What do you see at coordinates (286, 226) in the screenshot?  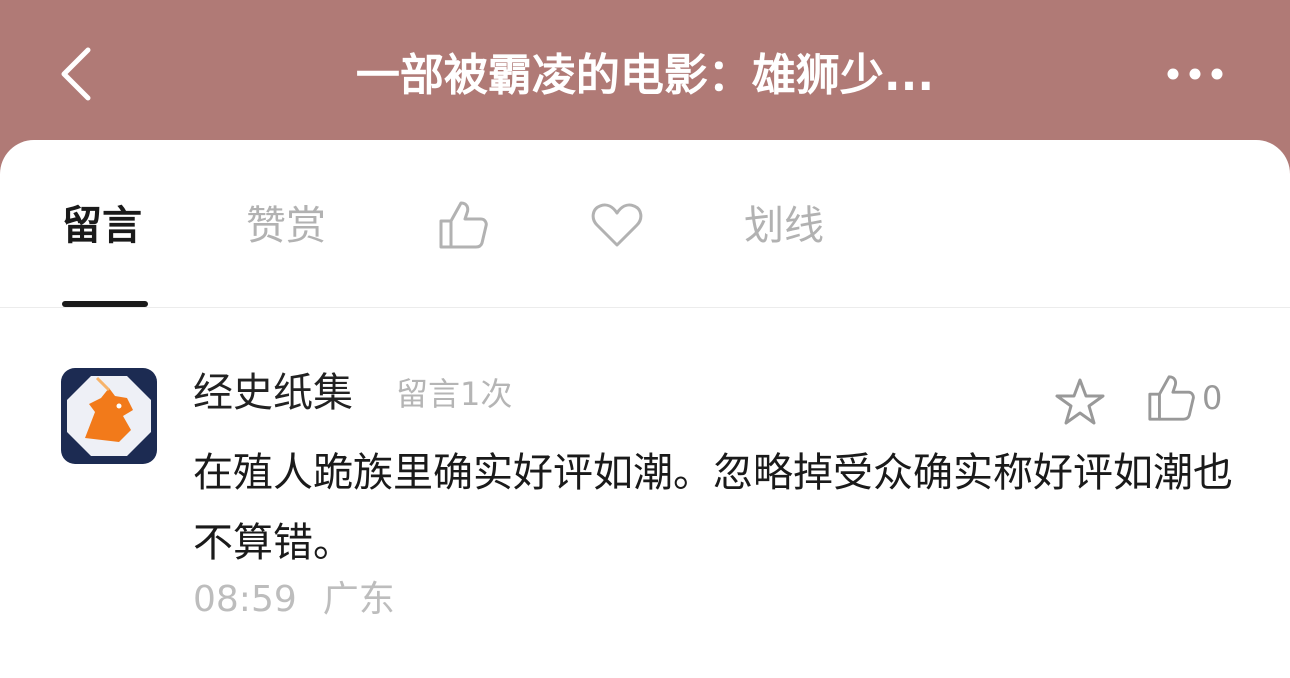 I see `tab-rewards: 赞赏` at bounding box center [286, 226].